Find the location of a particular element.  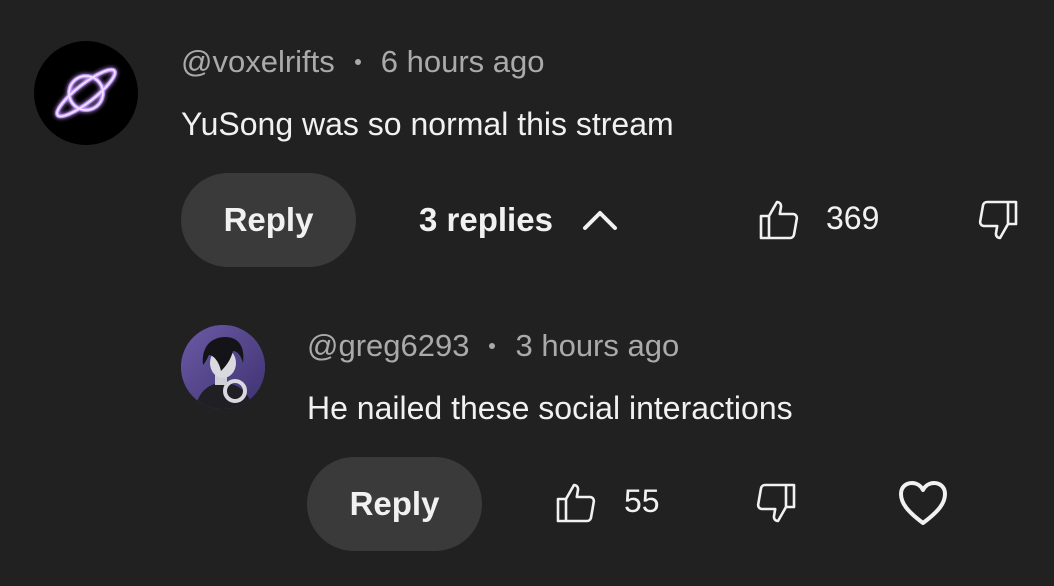

replies-toggle: 3 replies is located at coordinates (519, 220).